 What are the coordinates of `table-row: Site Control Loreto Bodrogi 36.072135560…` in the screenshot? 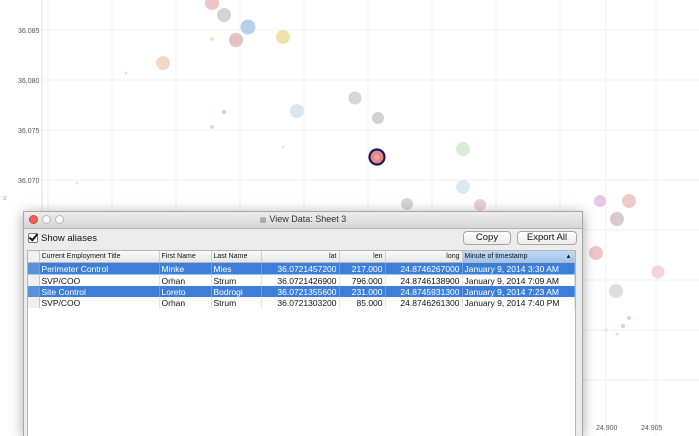 It's located at (301, 291).